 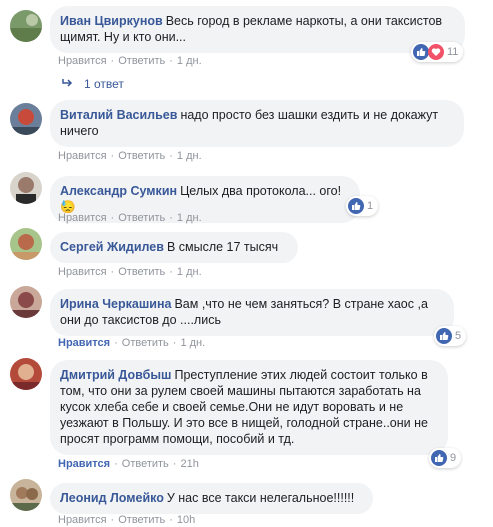 I want to click on love-icon, so click(x=436, y=52).